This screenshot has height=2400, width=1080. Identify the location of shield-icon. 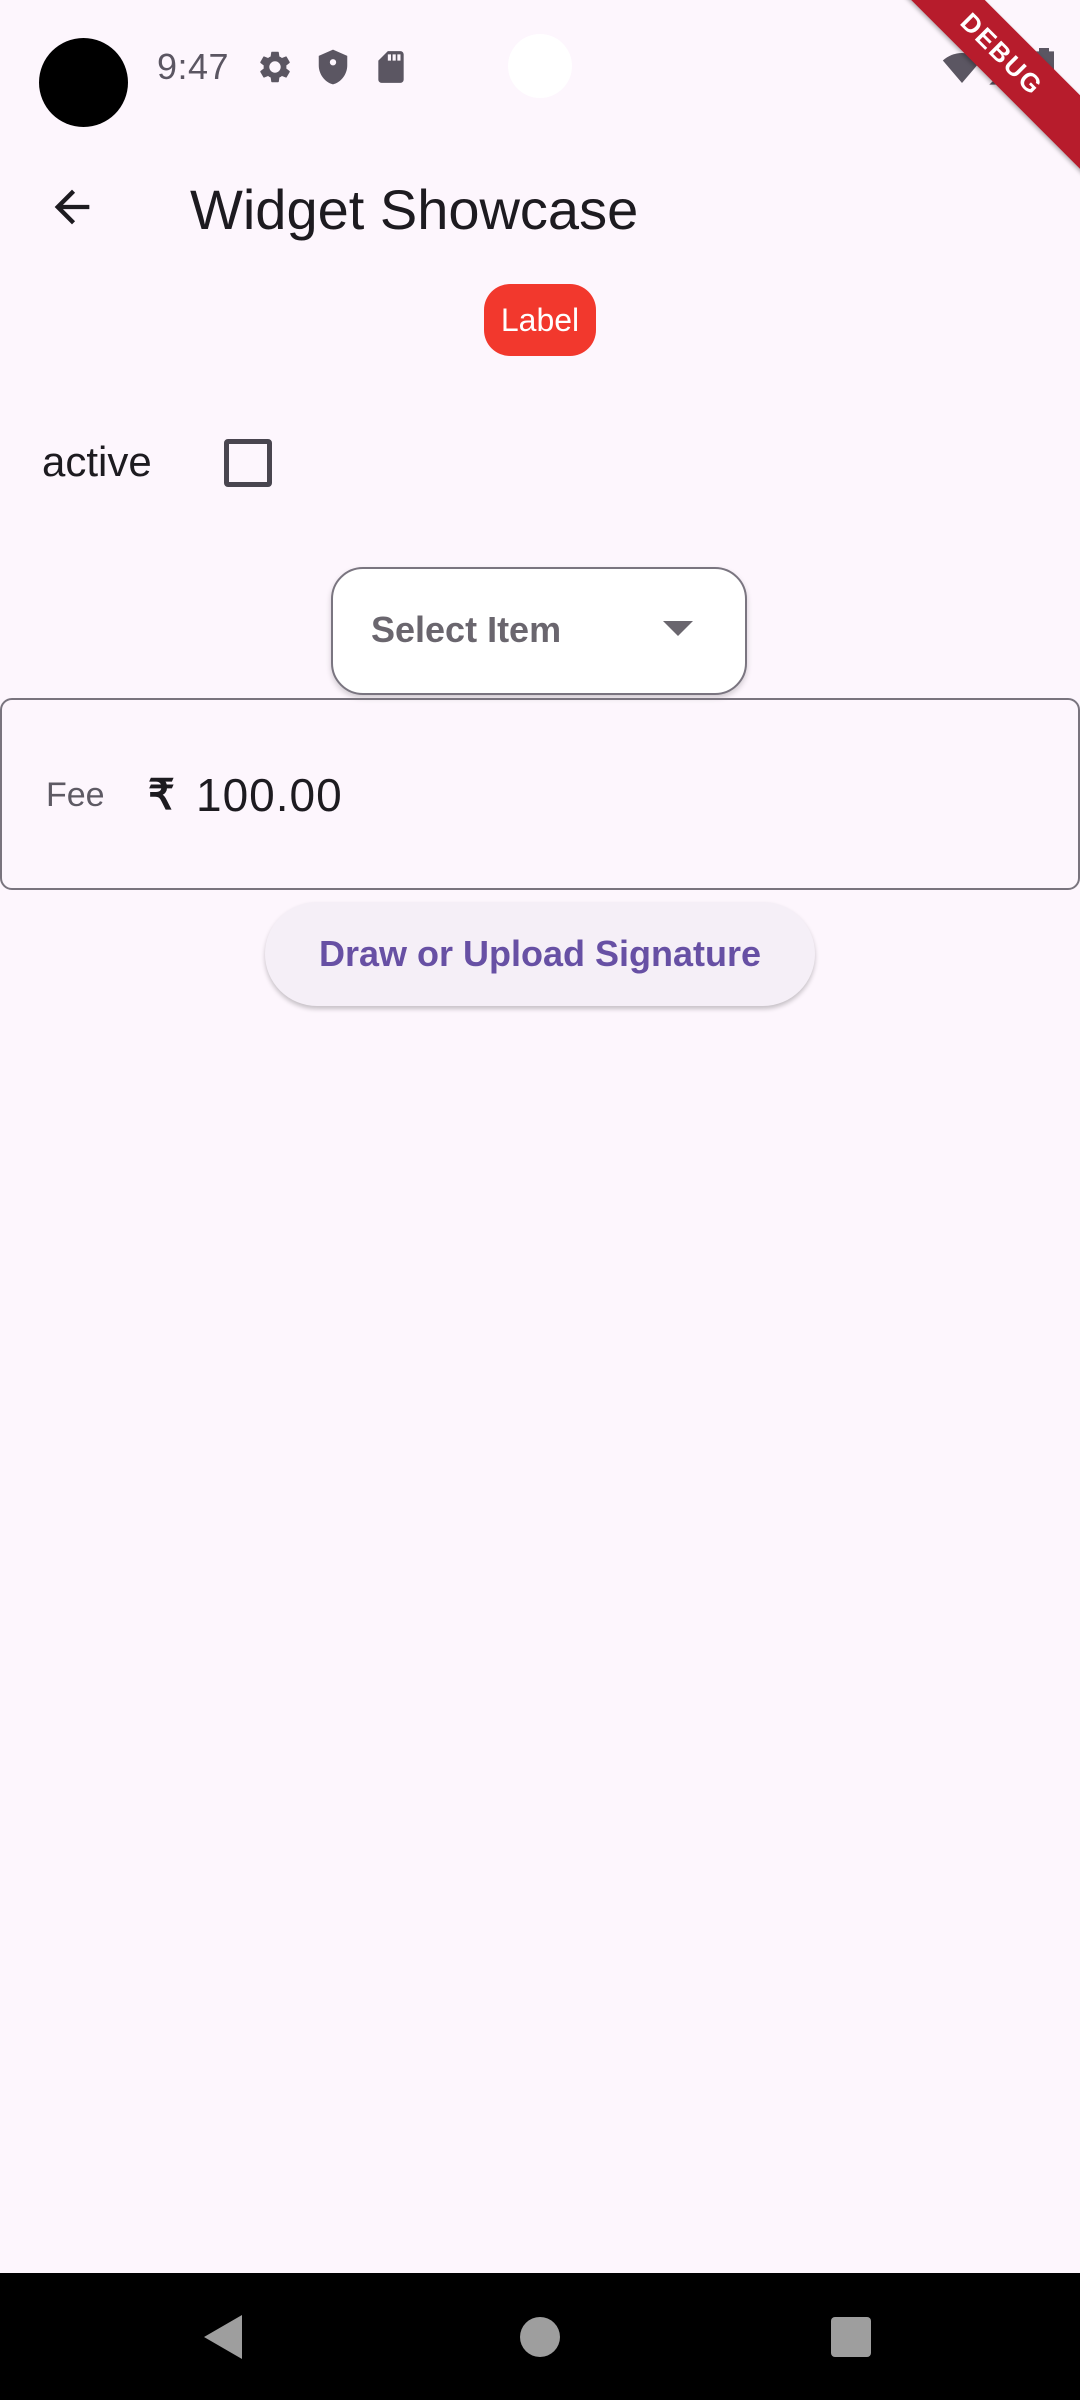
(333, 67).